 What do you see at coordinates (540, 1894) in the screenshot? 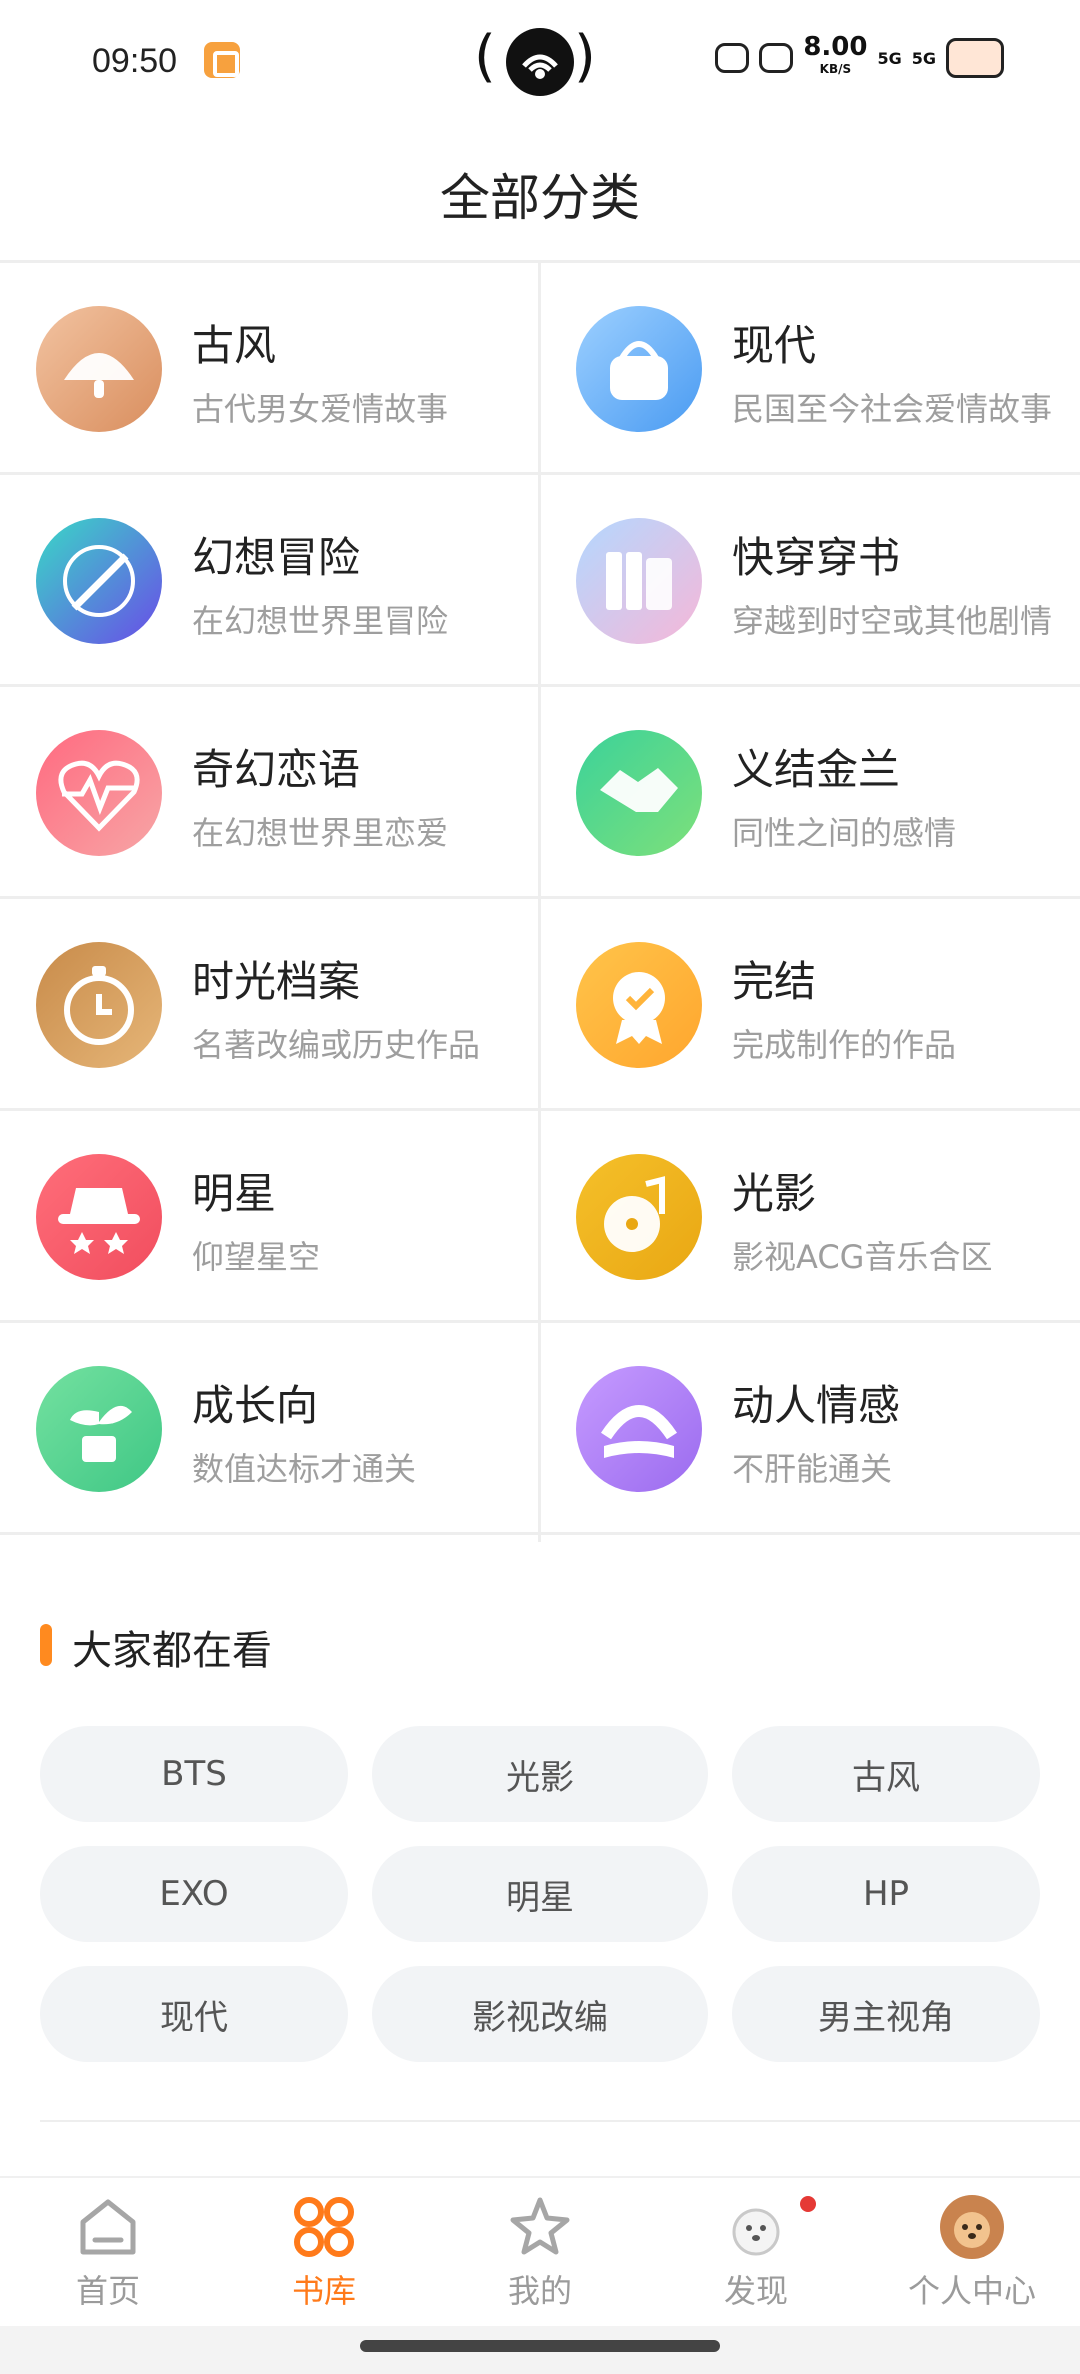
I see `tag-chip: 明星` at bounding box center [540, 1894].